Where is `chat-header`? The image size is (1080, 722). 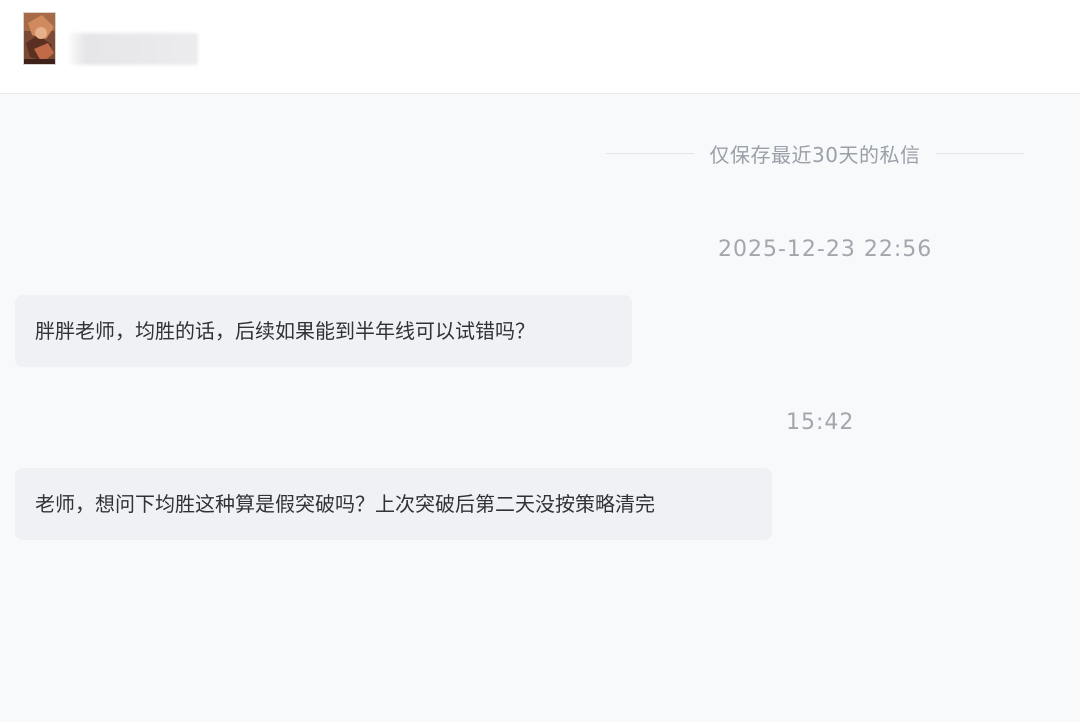
chat-header is located at coordinates (540, 47).